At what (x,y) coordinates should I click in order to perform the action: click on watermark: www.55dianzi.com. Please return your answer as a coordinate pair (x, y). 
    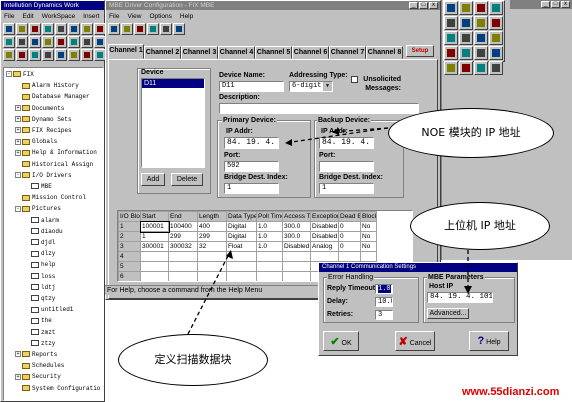
    Looking at the image, I should click on (511, 392).